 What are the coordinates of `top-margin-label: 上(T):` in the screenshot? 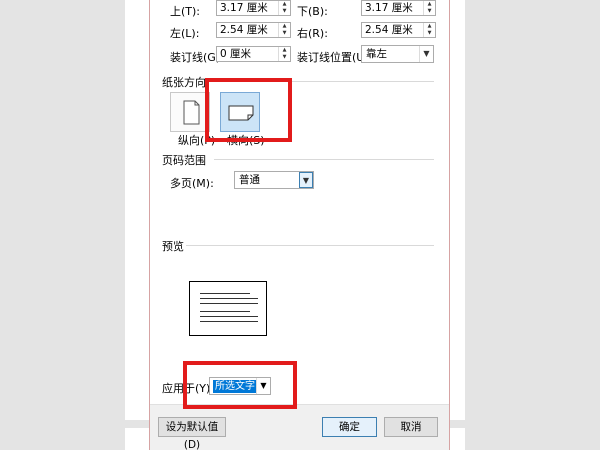 It's located at (185, 11).